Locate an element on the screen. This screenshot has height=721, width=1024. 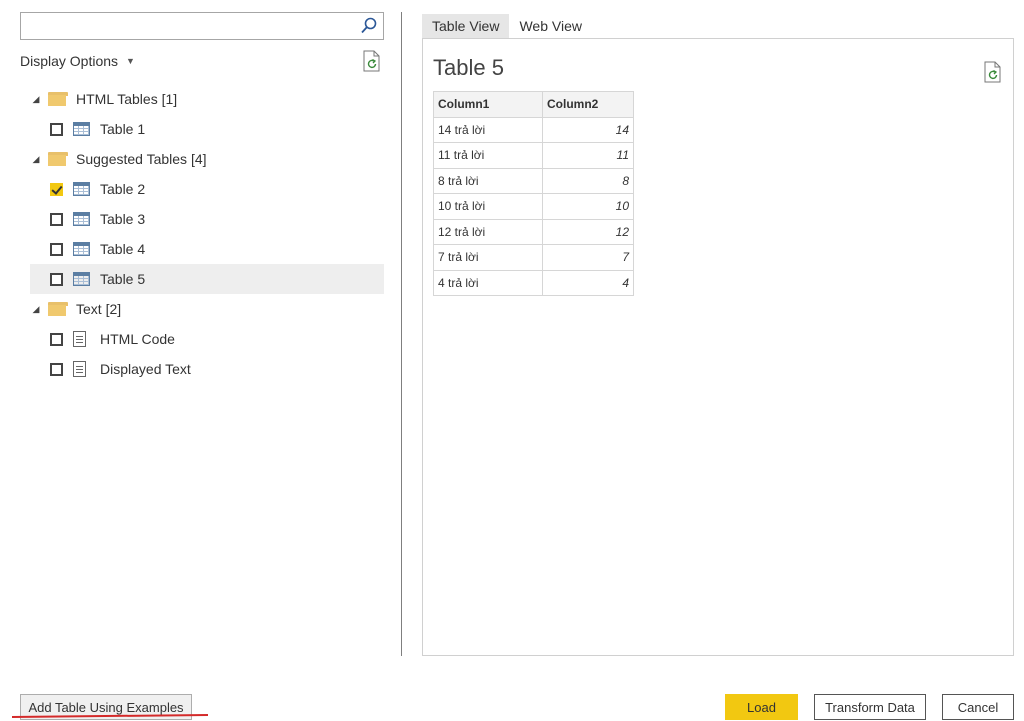
table-cell: 14 trả lời is located at coordinates (488, 129).